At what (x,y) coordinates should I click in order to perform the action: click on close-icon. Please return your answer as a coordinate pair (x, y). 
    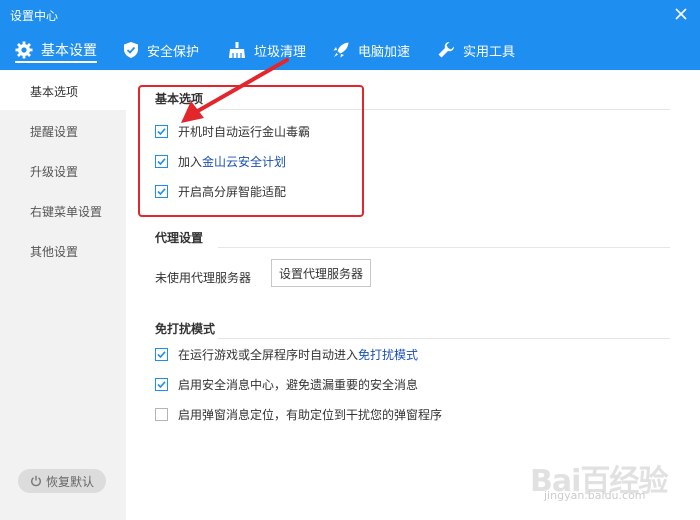
    Looking at the image, I should click on (681, 14).